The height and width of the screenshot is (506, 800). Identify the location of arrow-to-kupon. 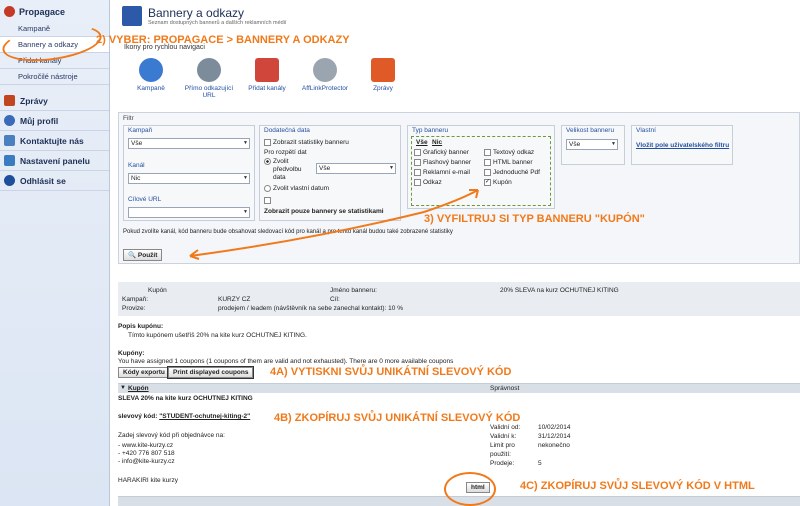
(451, 201).